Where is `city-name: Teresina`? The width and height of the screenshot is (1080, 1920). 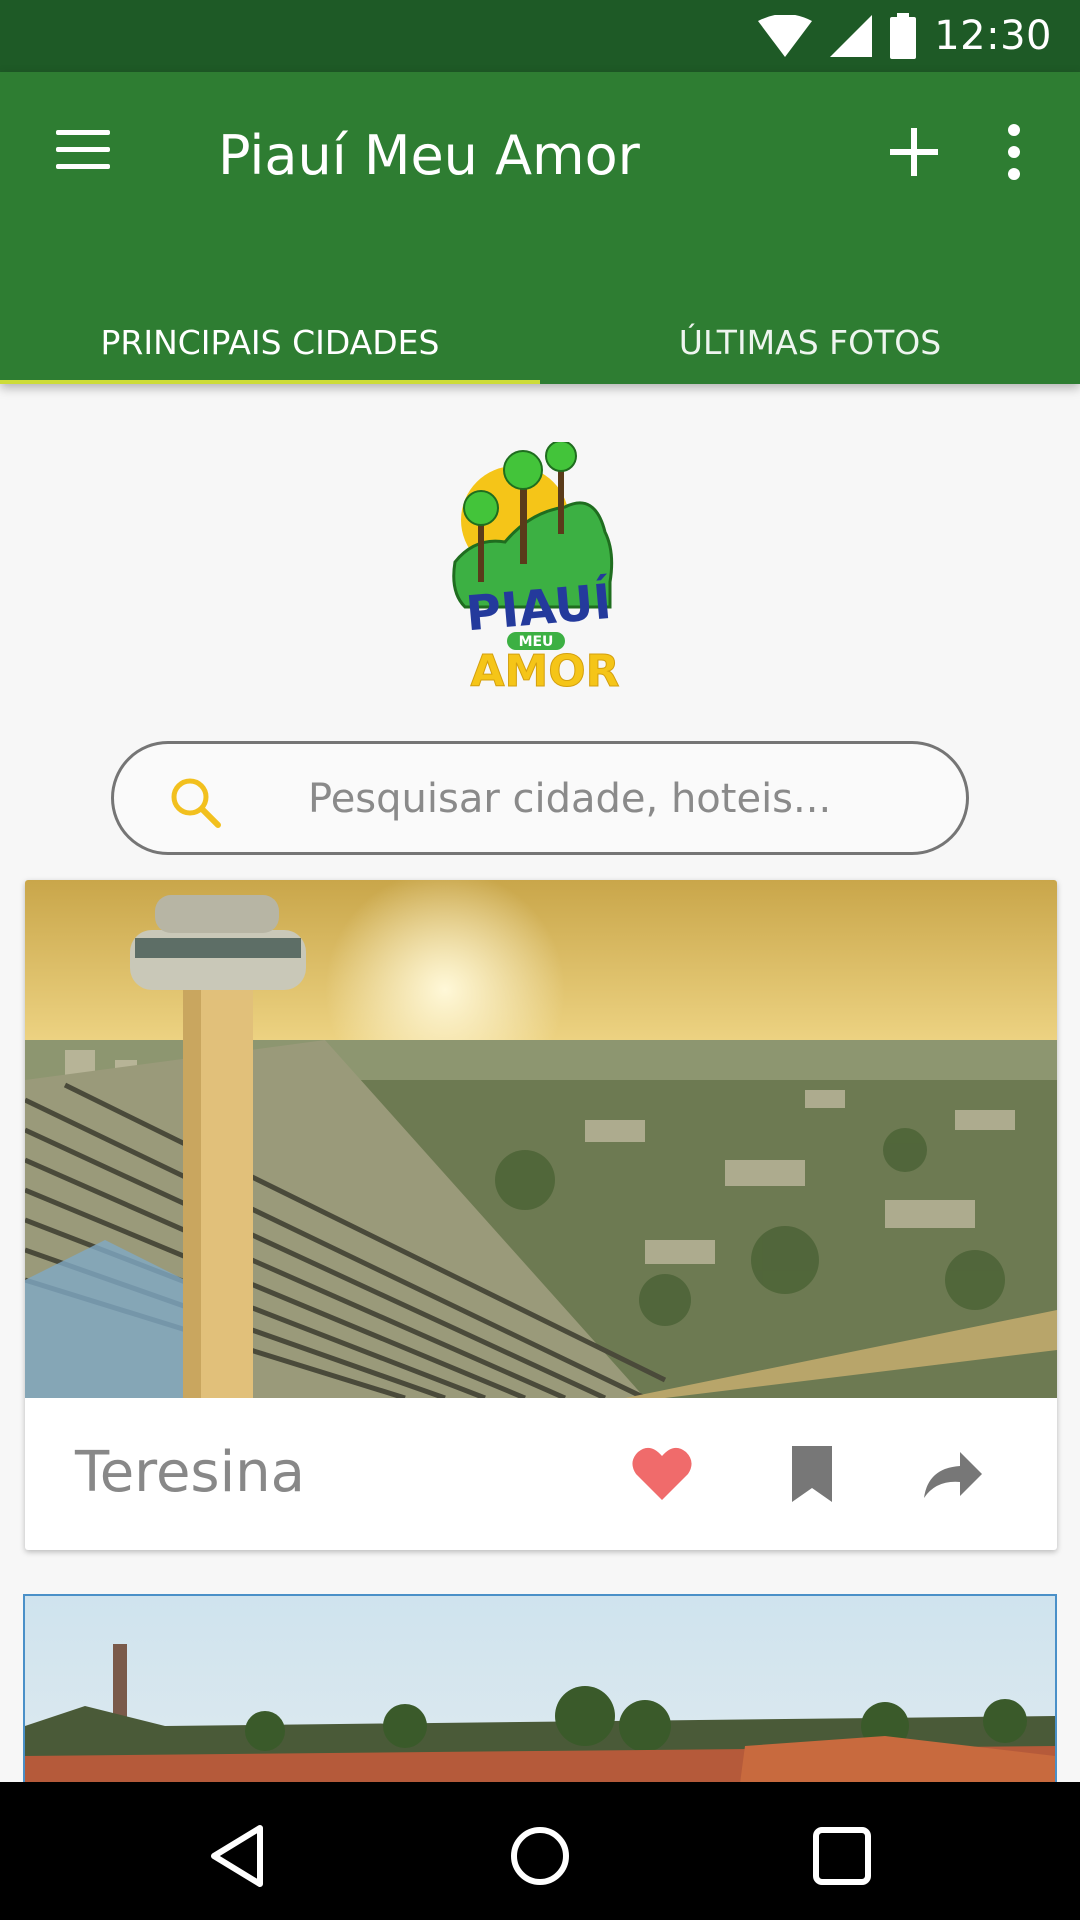
city-name: Teresina is located at coordinates (190, 1472).